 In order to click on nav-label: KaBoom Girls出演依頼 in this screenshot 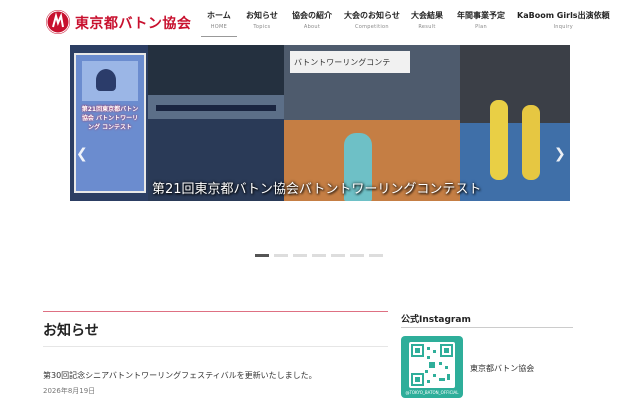, I will do `click(563, 15)`.